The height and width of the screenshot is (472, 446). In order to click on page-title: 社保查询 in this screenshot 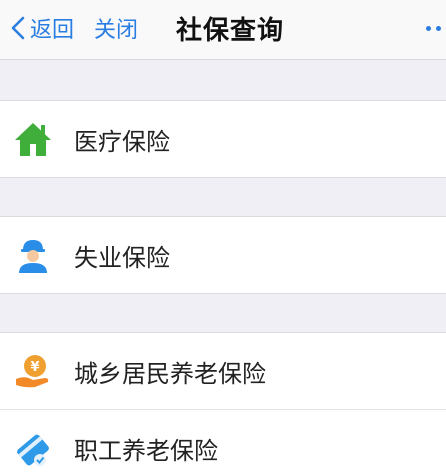, I will do `click(230, 30)`.